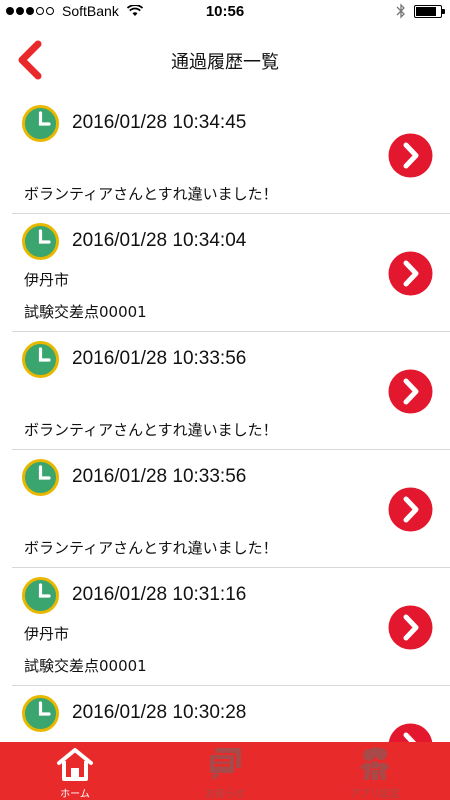 This screenshot has width=450, height=800. I want to click on tab-bar: ホーム お知らせ アプリ設定, so click(225, 771).